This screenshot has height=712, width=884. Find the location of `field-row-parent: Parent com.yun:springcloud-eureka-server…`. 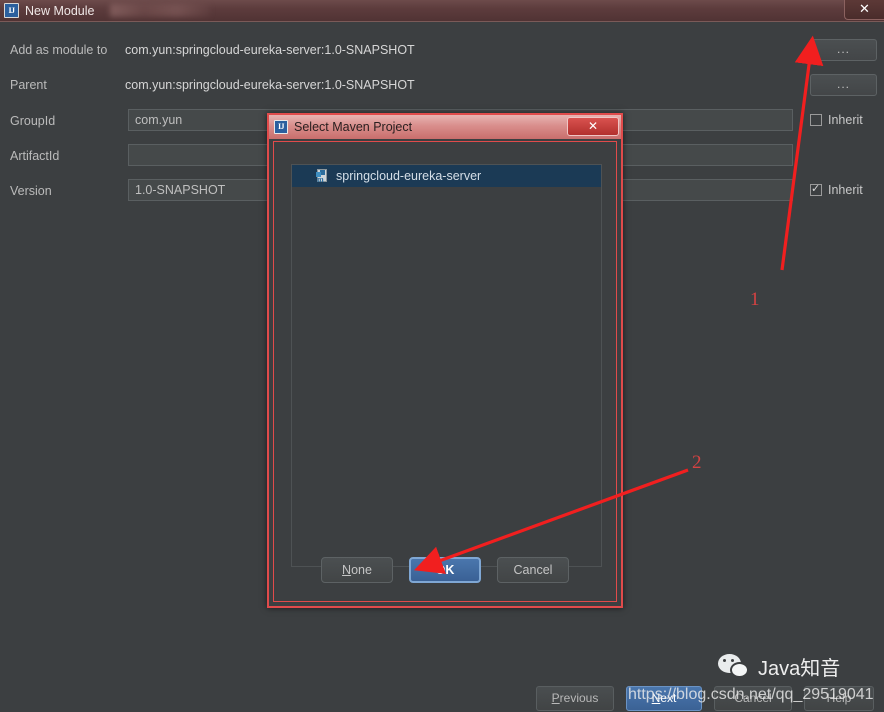

field-row-parent: Parent com.yun:springcloud-eureka-server… is located at coordinates (212, 85).